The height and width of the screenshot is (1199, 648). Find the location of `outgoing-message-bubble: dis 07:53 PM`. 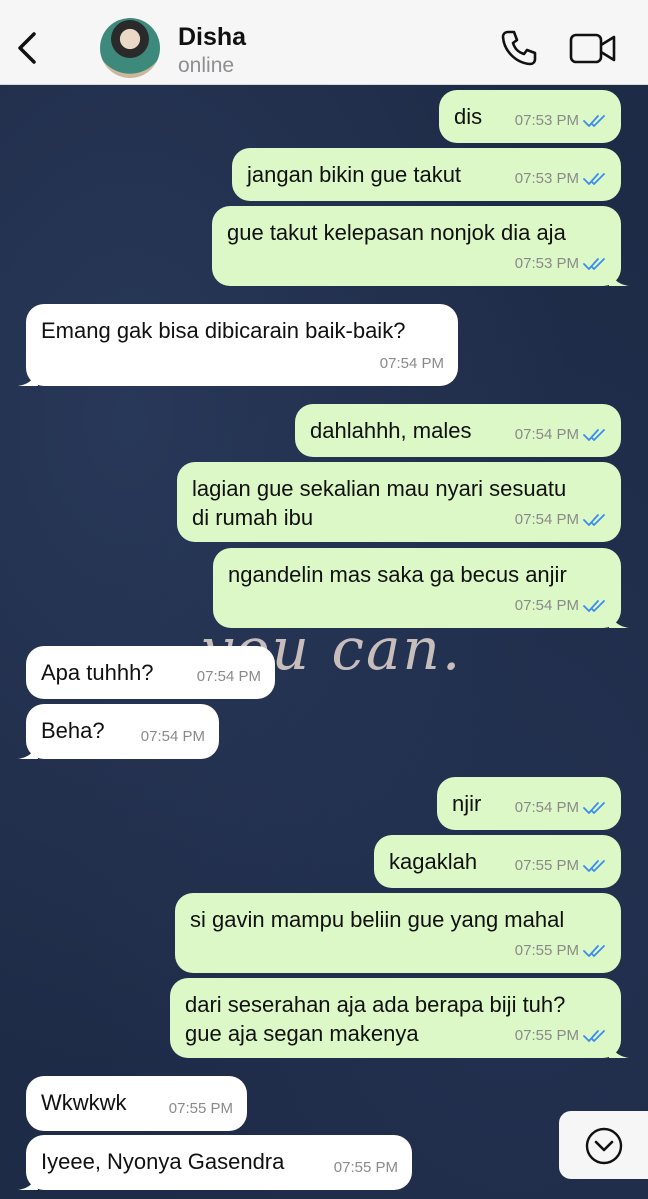

outgoing-message-bubble: dis 07:53 PM is located at coordinates (530, 116).